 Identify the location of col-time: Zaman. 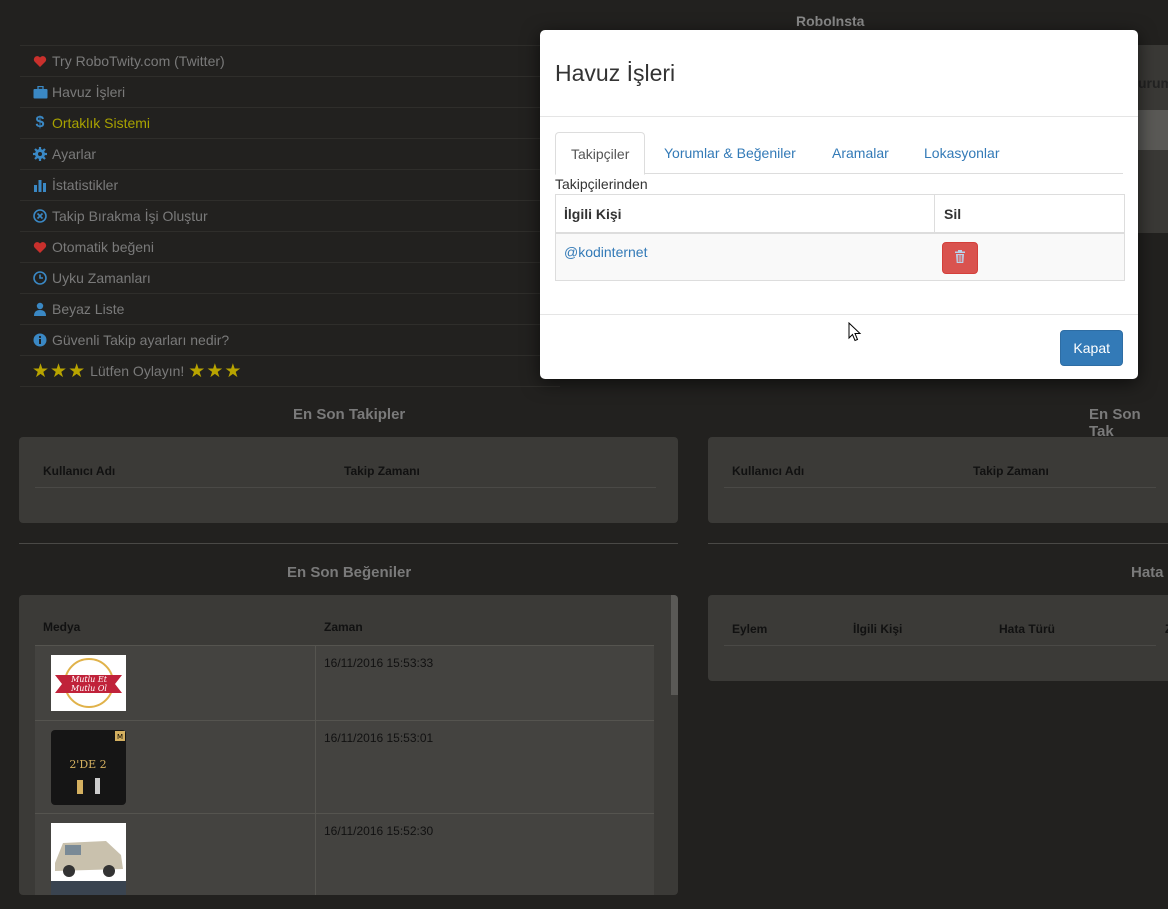
(343, 627).